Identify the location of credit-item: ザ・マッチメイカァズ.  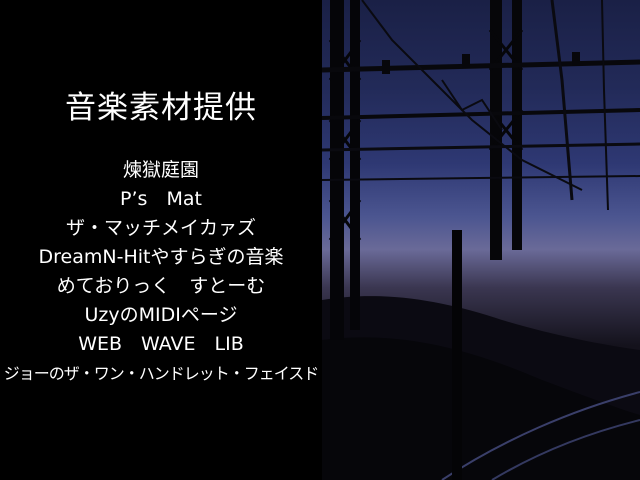
(160, 228).